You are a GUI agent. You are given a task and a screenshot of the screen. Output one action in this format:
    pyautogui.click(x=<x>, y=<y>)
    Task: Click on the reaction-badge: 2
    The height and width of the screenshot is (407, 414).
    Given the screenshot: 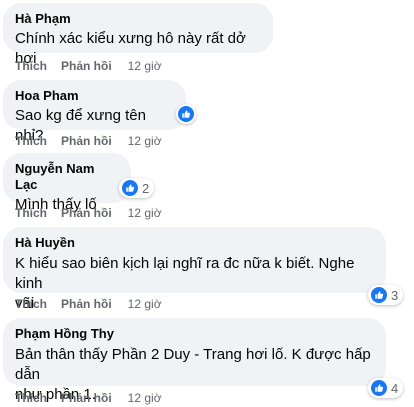 What is the action you would take?
    pyautogui.click(x=137, y=188)
    